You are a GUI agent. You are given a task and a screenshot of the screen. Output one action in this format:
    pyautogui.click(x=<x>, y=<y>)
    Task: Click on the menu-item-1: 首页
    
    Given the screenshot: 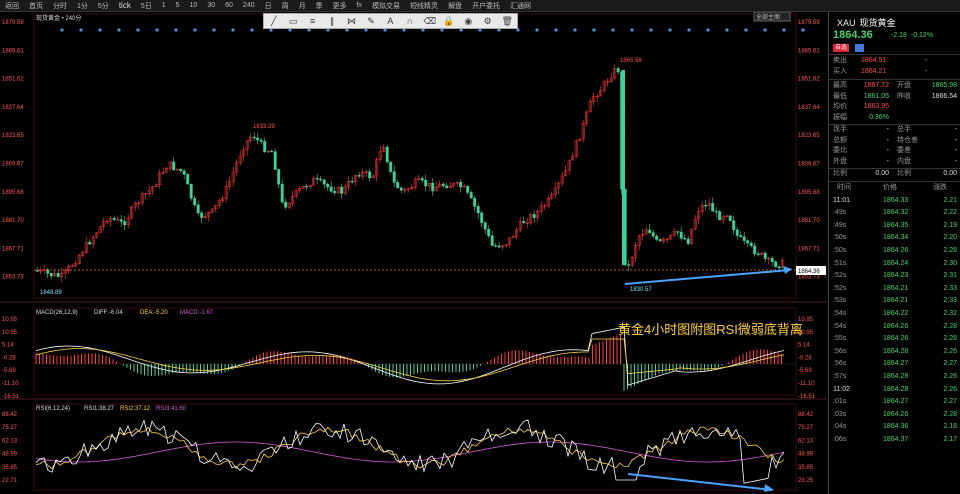 What is the action you would take?
    pyautogui.click(x=36, y=6)
    